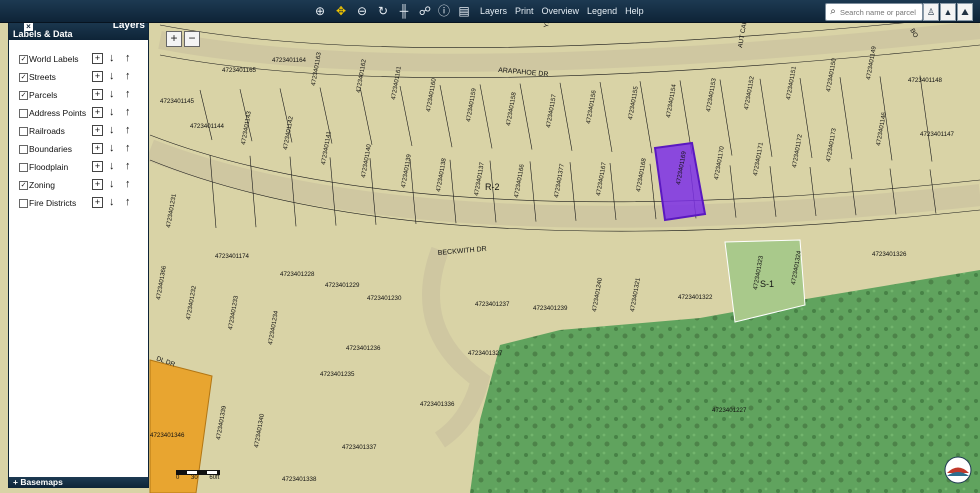 This screenshot has height=493, width=980. I want to click on basemaps-toggle: + Basemaps, so click(78, 482).